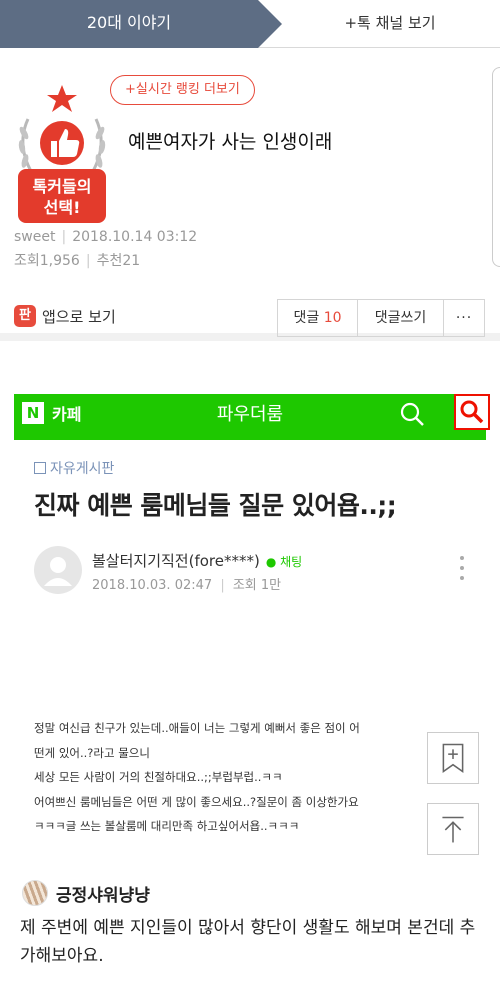  What do you see at coordinates (152, 585) in the screenshot?
I see `embedded-date: 2018.10.03. 02:47` at bounding box center [152, 585].